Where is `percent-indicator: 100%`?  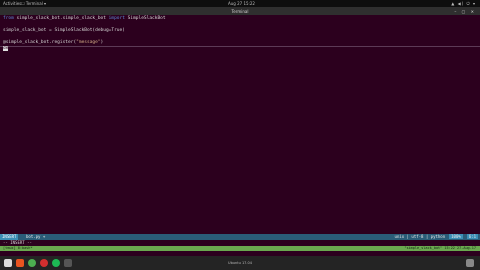
percent-indicator: 100% is located at coordinates (456, 236).